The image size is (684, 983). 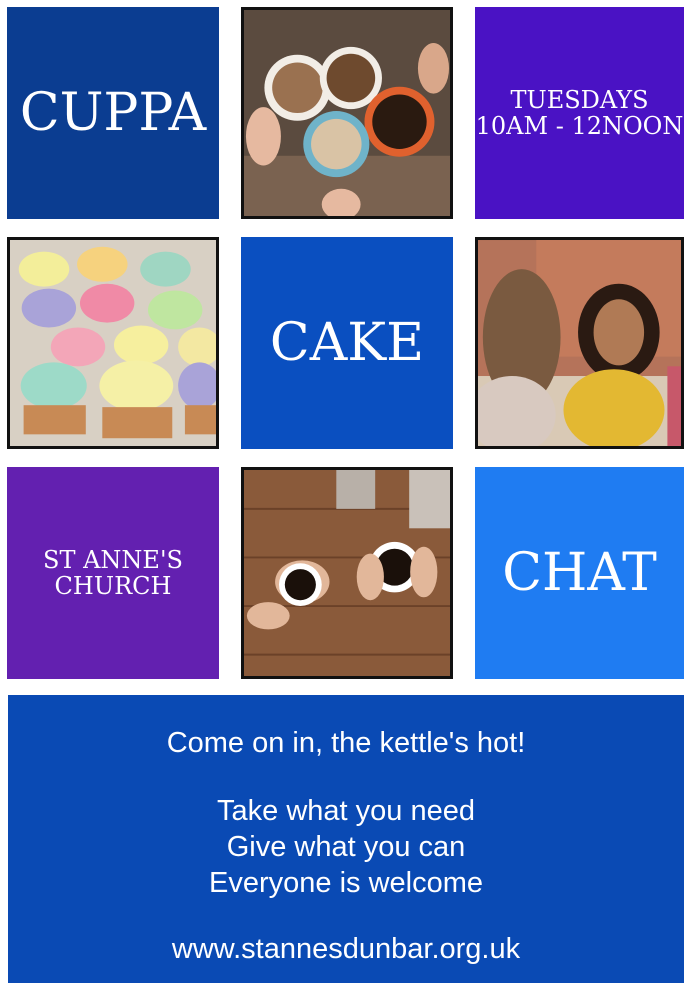 I want to click on cake-text: CAKE, so click(x=347, y=343).